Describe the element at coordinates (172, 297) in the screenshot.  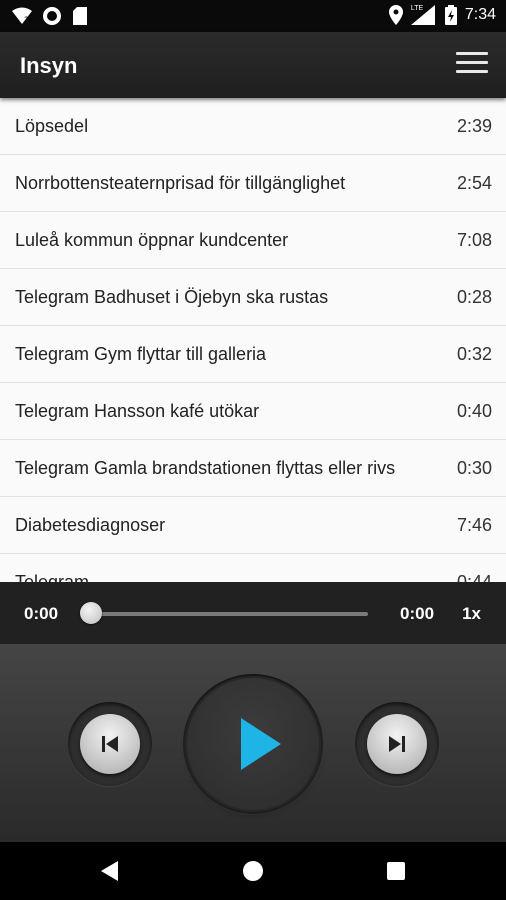
I see `track-title: Telegram Badhuset i Öjebyn ska rustas` at that location.